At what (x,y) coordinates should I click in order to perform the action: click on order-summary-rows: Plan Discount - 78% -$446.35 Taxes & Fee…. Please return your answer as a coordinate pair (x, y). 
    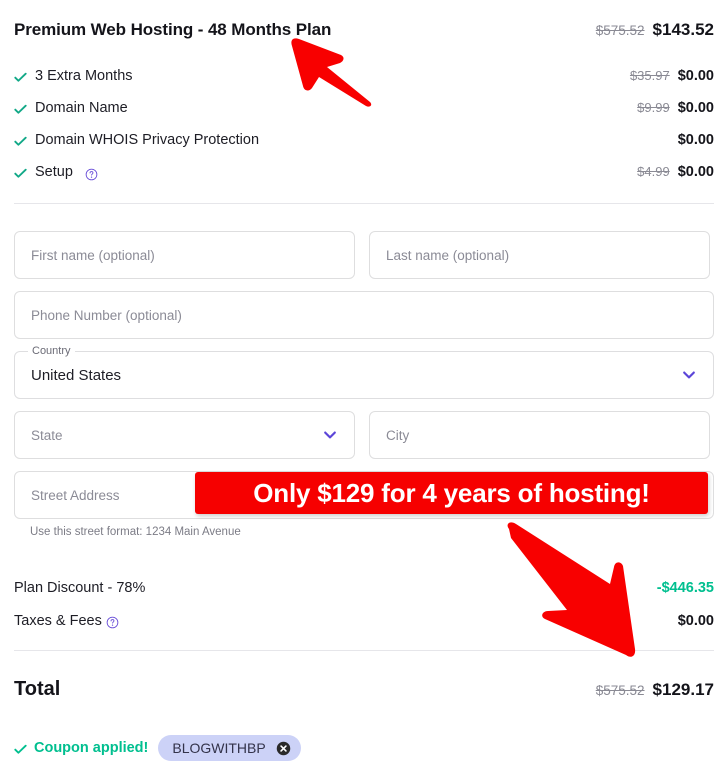
    Looking at the image, I should click on (364, 604).